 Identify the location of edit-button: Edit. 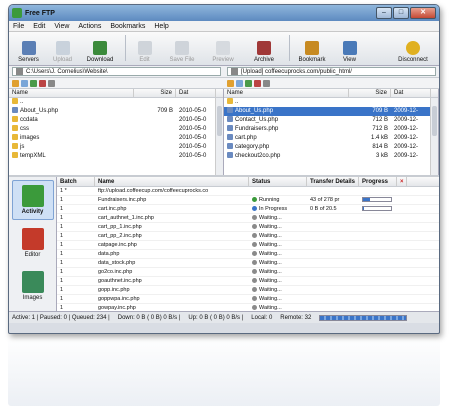
(144, 52).